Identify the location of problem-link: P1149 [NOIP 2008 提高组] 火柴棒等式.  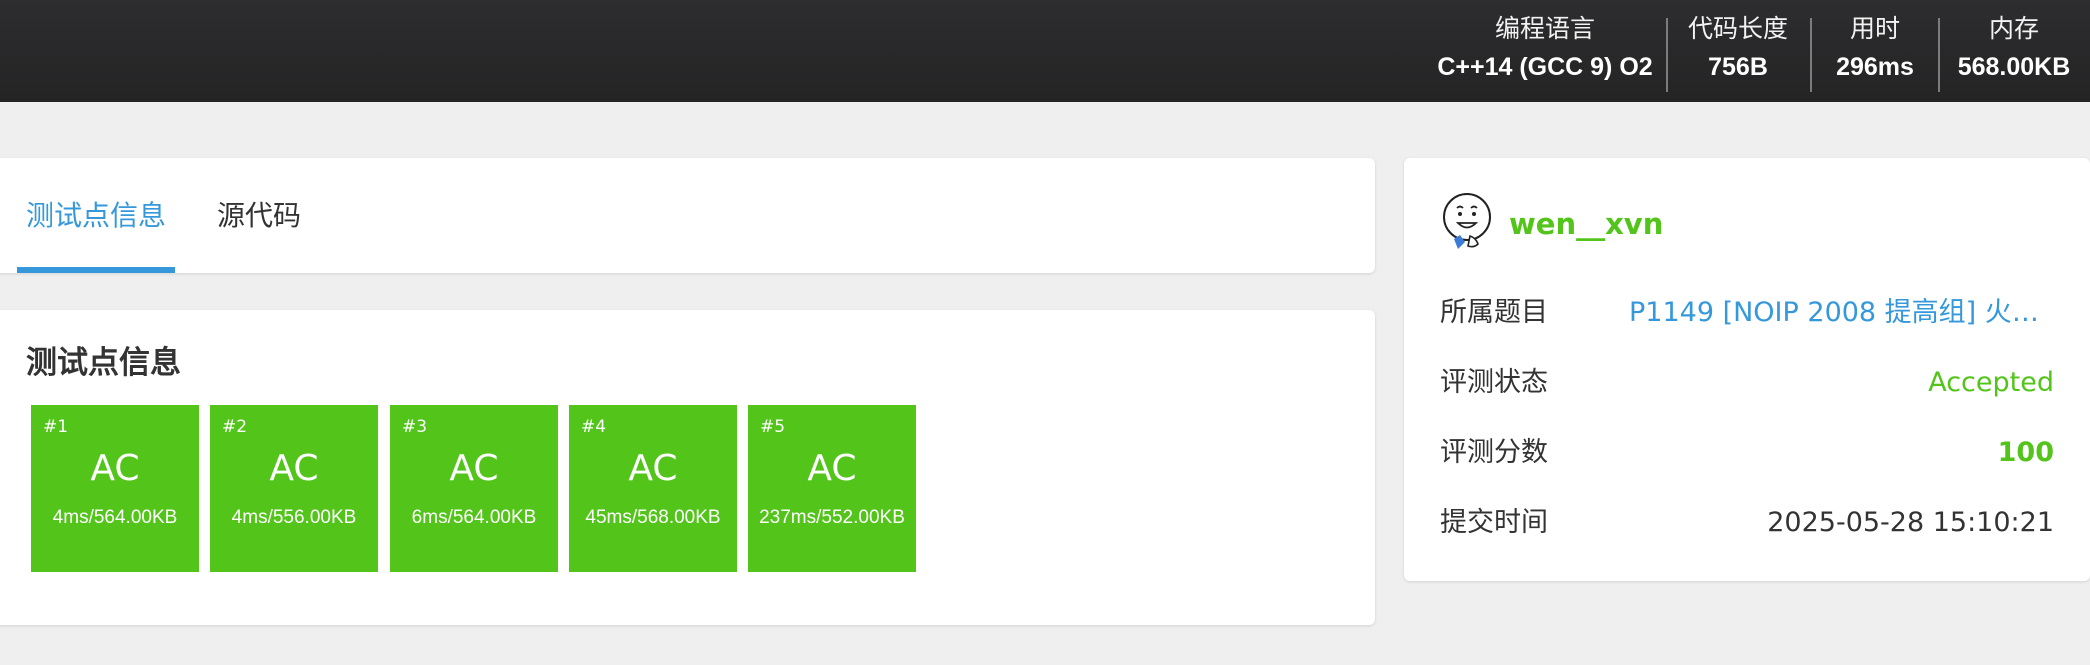
(1841, 313).